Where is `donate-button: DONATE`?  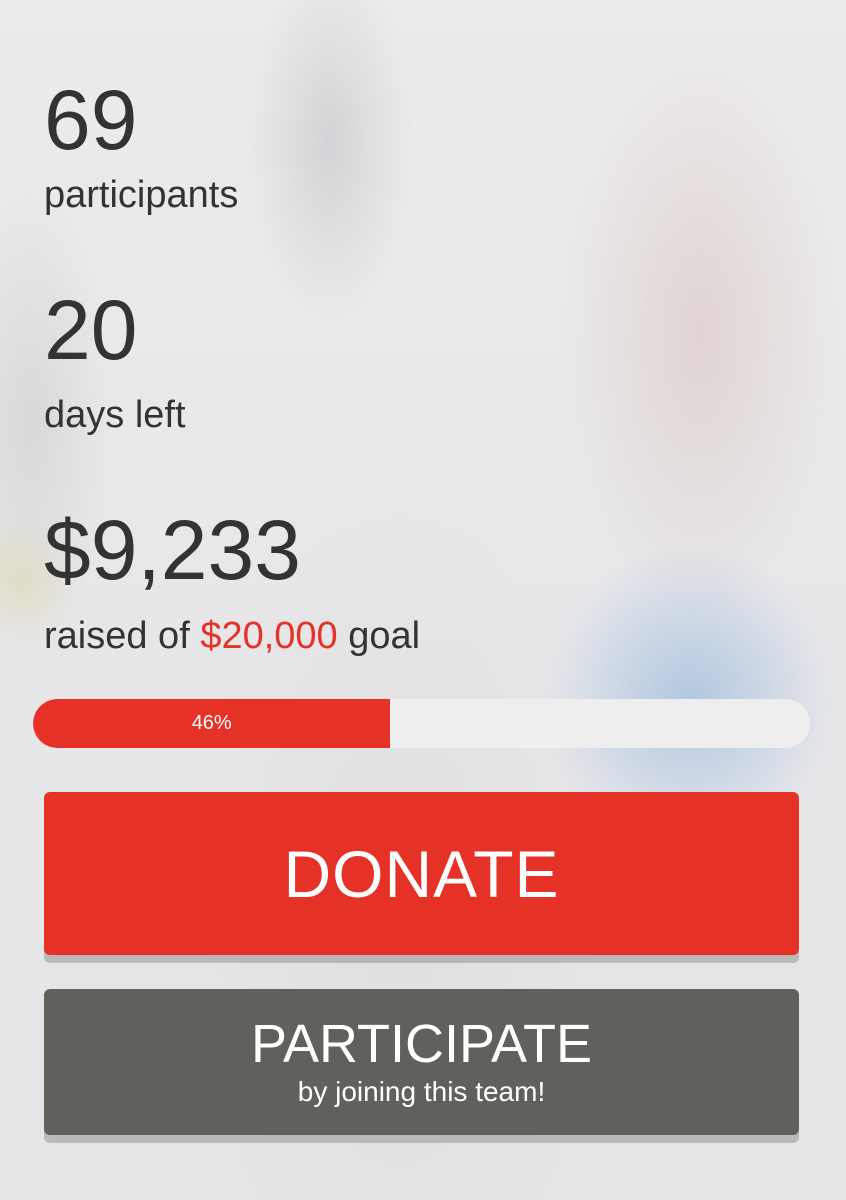 donate-button: DONATE is located at coordinates (421, 873).